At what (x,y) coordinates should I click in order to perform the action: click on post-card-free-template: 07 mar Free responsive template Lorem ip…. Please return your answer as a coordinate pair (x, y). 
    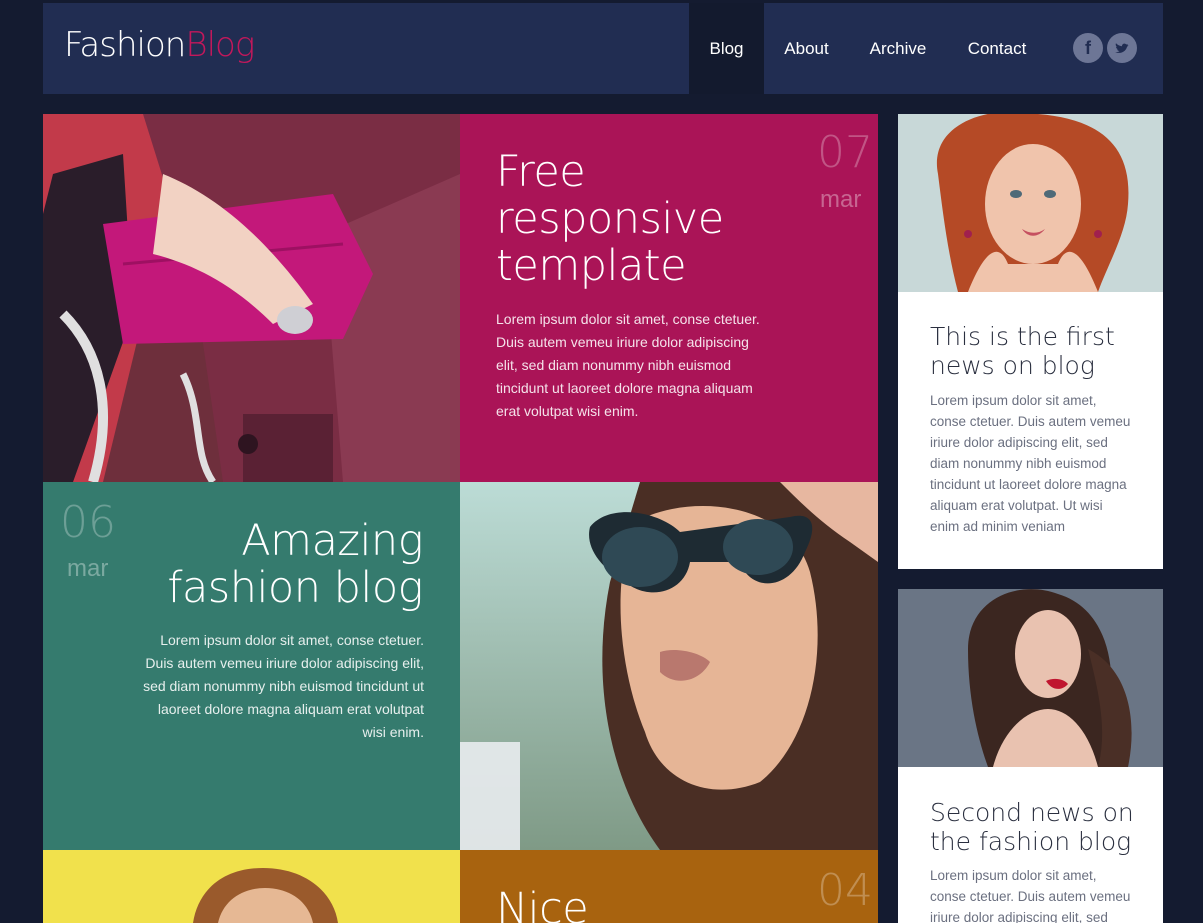
    Looking at the image, I should click on (669, 298).